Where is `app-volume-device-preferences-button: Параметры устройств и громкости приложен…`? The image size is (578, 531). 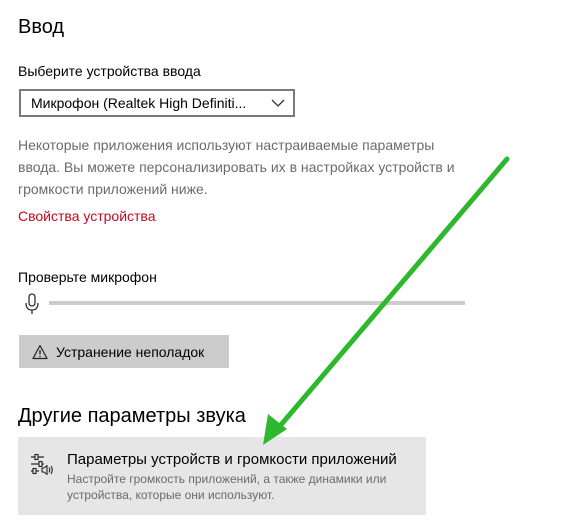 app-volume-device-preferences-button: Параметры устройств и громкости приложен… is located at coordinates (222, 476).